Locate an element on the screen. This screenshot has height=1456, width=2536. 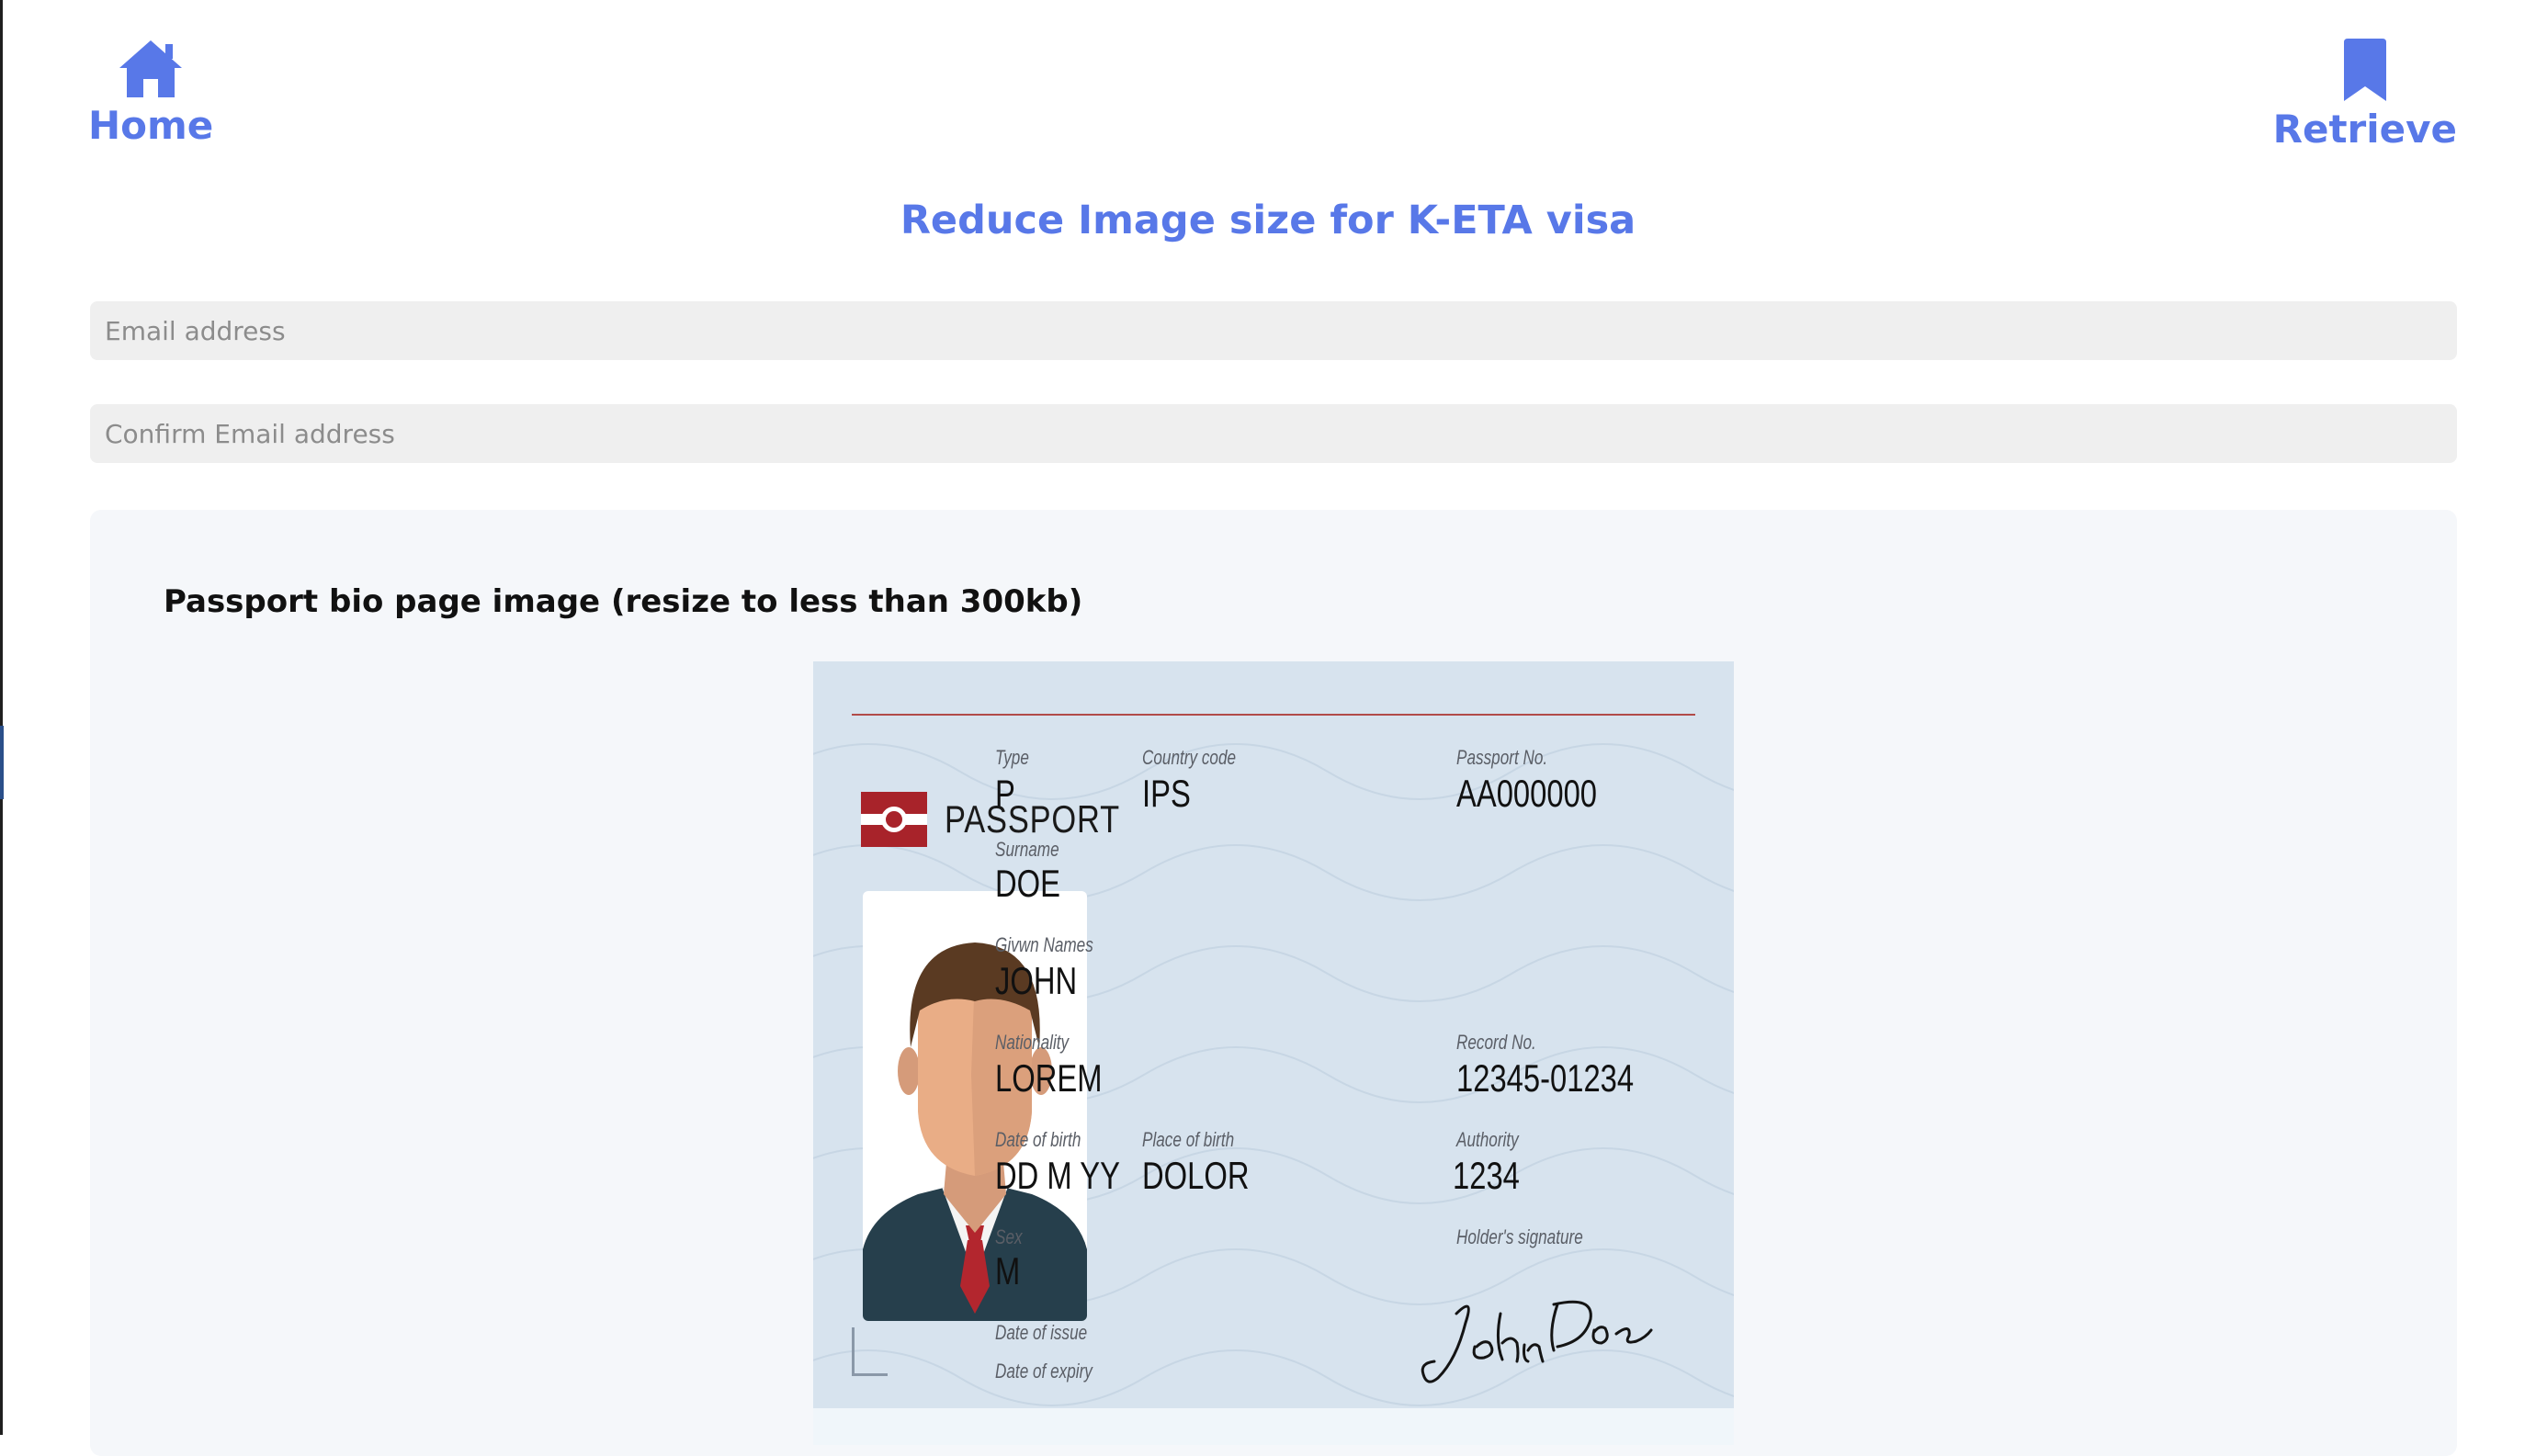
retrieve-button: Retrieve is located at coordinates (2365, 95).